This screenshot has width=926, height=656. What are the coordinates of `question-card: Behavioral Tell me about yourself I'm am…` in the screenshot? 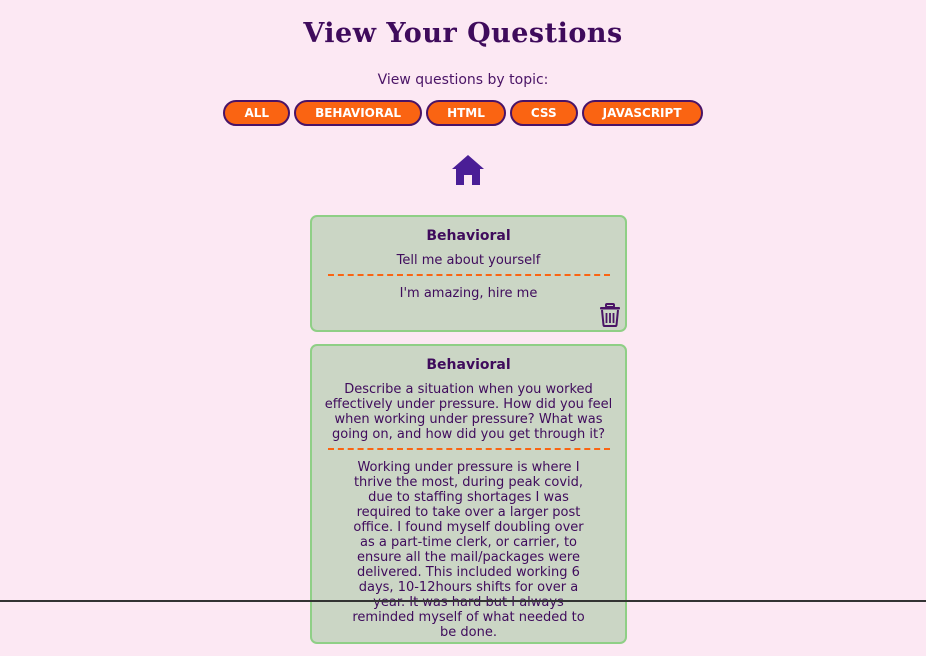 It's located at (468, 273).